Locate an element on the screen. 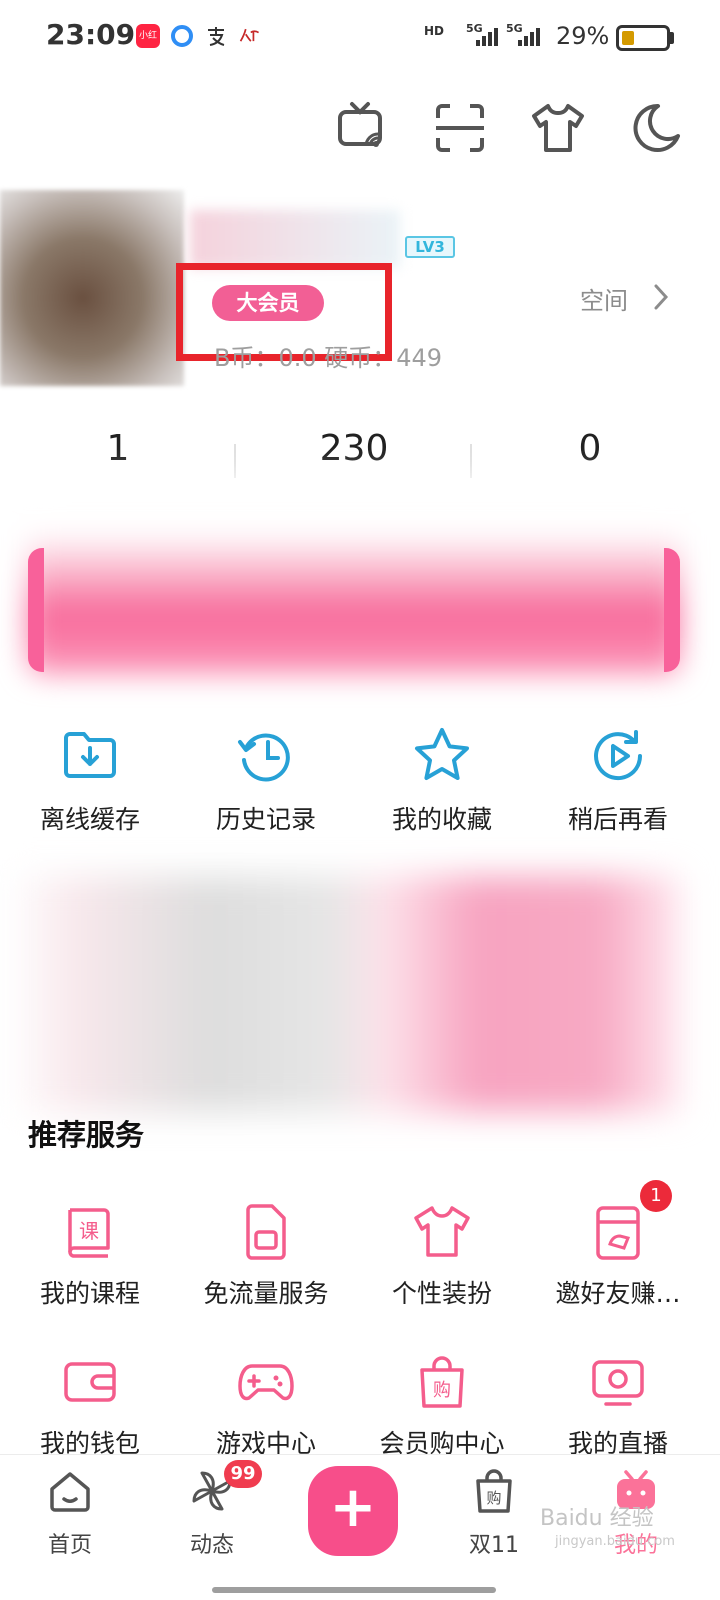  network-5g-2: 5G is located at coordinates (514, 28).